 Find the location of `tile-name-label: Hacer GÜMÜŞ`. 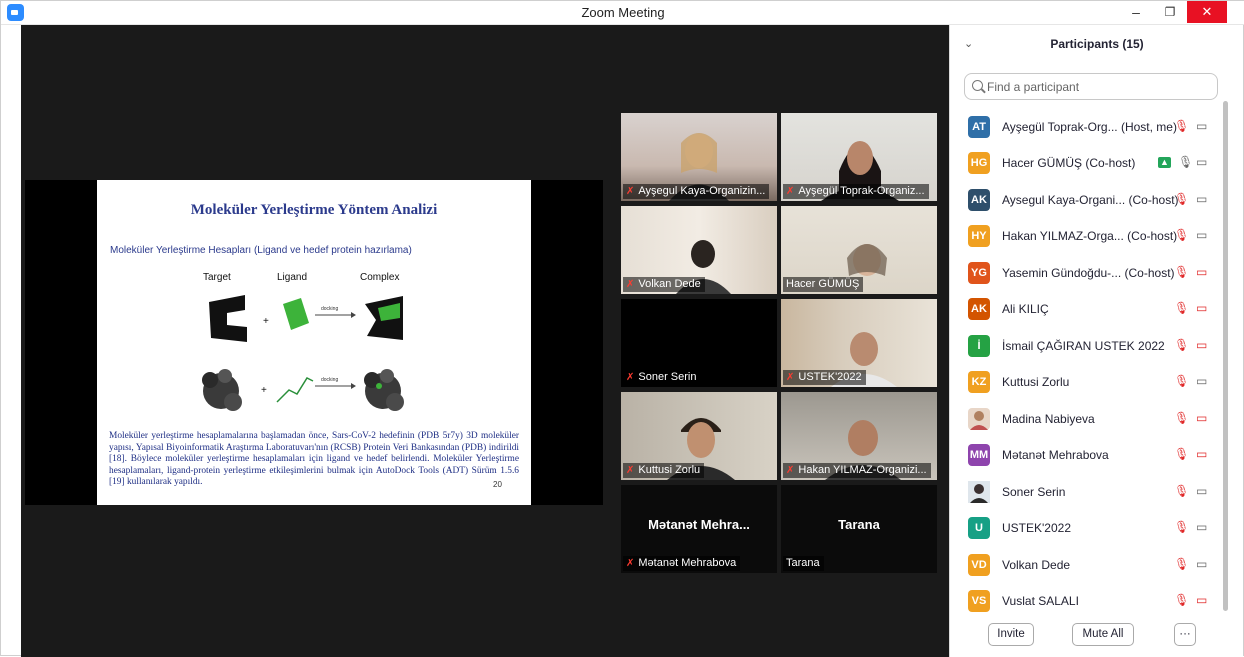

tile-name-label: Hacer GÜMÜŞ is located at coordinates (823, 284).